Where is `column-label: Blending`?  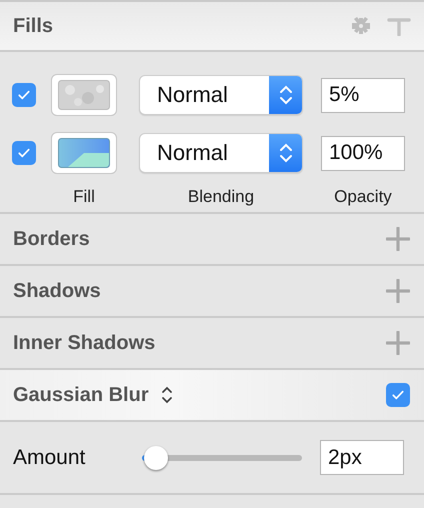
column-label: Blending is located at coordinates (221, 197).